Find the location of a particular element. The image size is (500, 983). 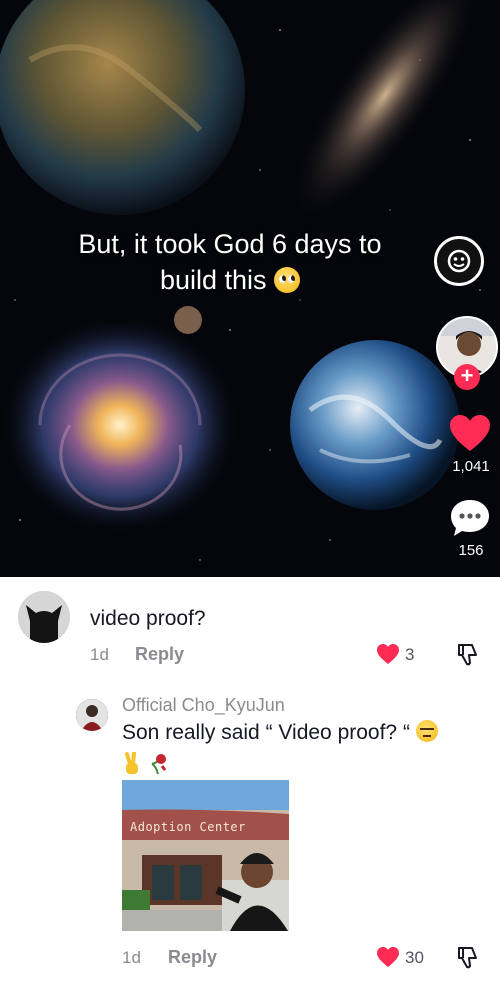

reply-text: Son really said “ Video proof? “ is located at coordinates (302, 733).